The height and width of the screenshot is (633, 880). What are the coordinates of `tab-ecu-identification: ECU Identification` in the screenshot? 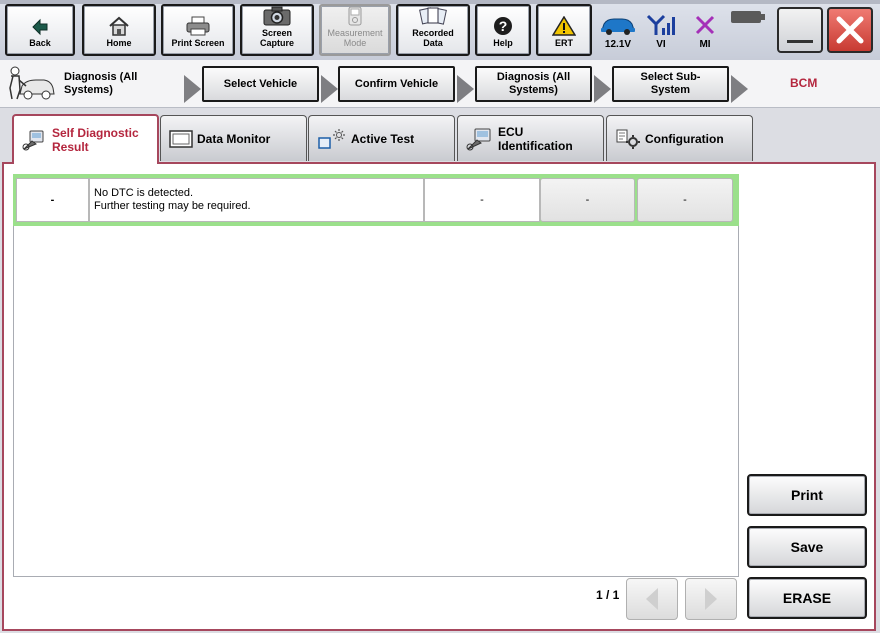 It's located at (530, 138).